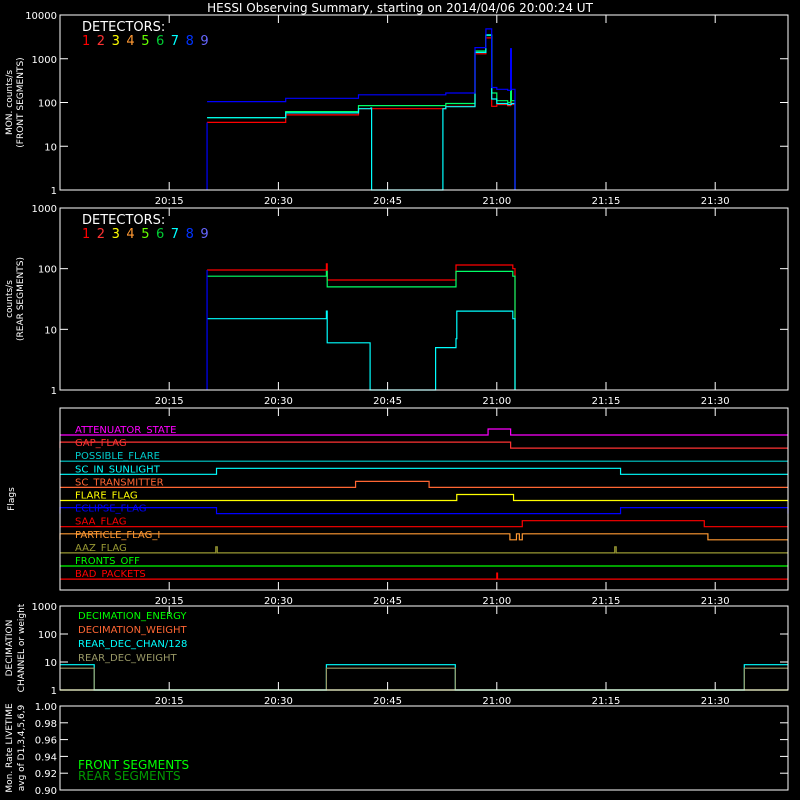 This screenshot has width=800, height=800. Describe the element at coordinates (424, 524) in the screenshot. I see `flag-line-saa_flag` at that location.